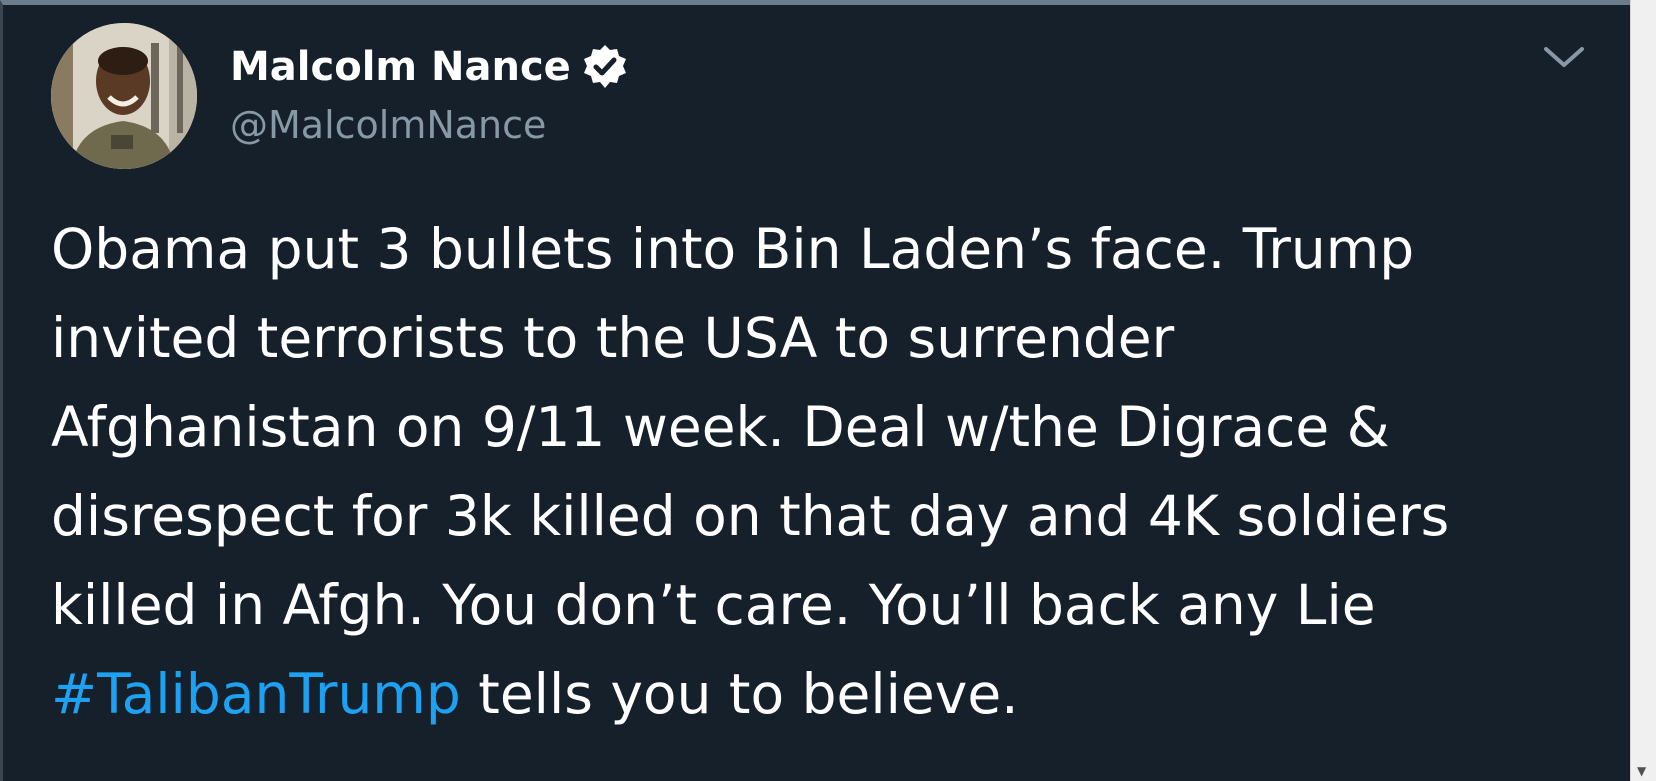 Image resolution: width=1656 pixels, height=781 pixels. Describe the element at coordinates (388, 125) in the screenshot. I see `author-handle: @MalcolmNance` at that location.